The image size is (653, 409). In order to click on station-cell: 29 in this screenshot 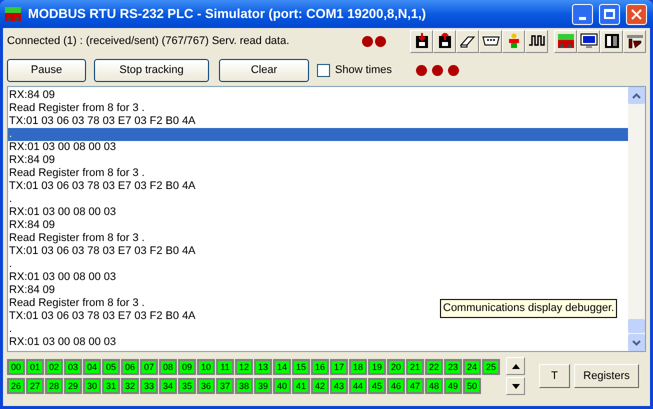, I will do `click(73, 386)`.